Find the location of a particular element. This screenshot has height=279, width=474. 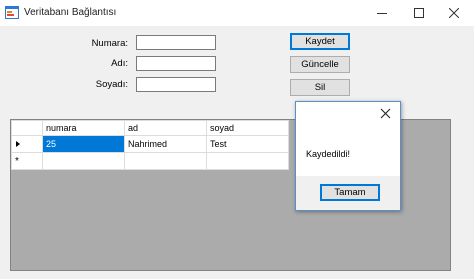

grid-cell-soyad: Test is located at coordinates (247, 144).